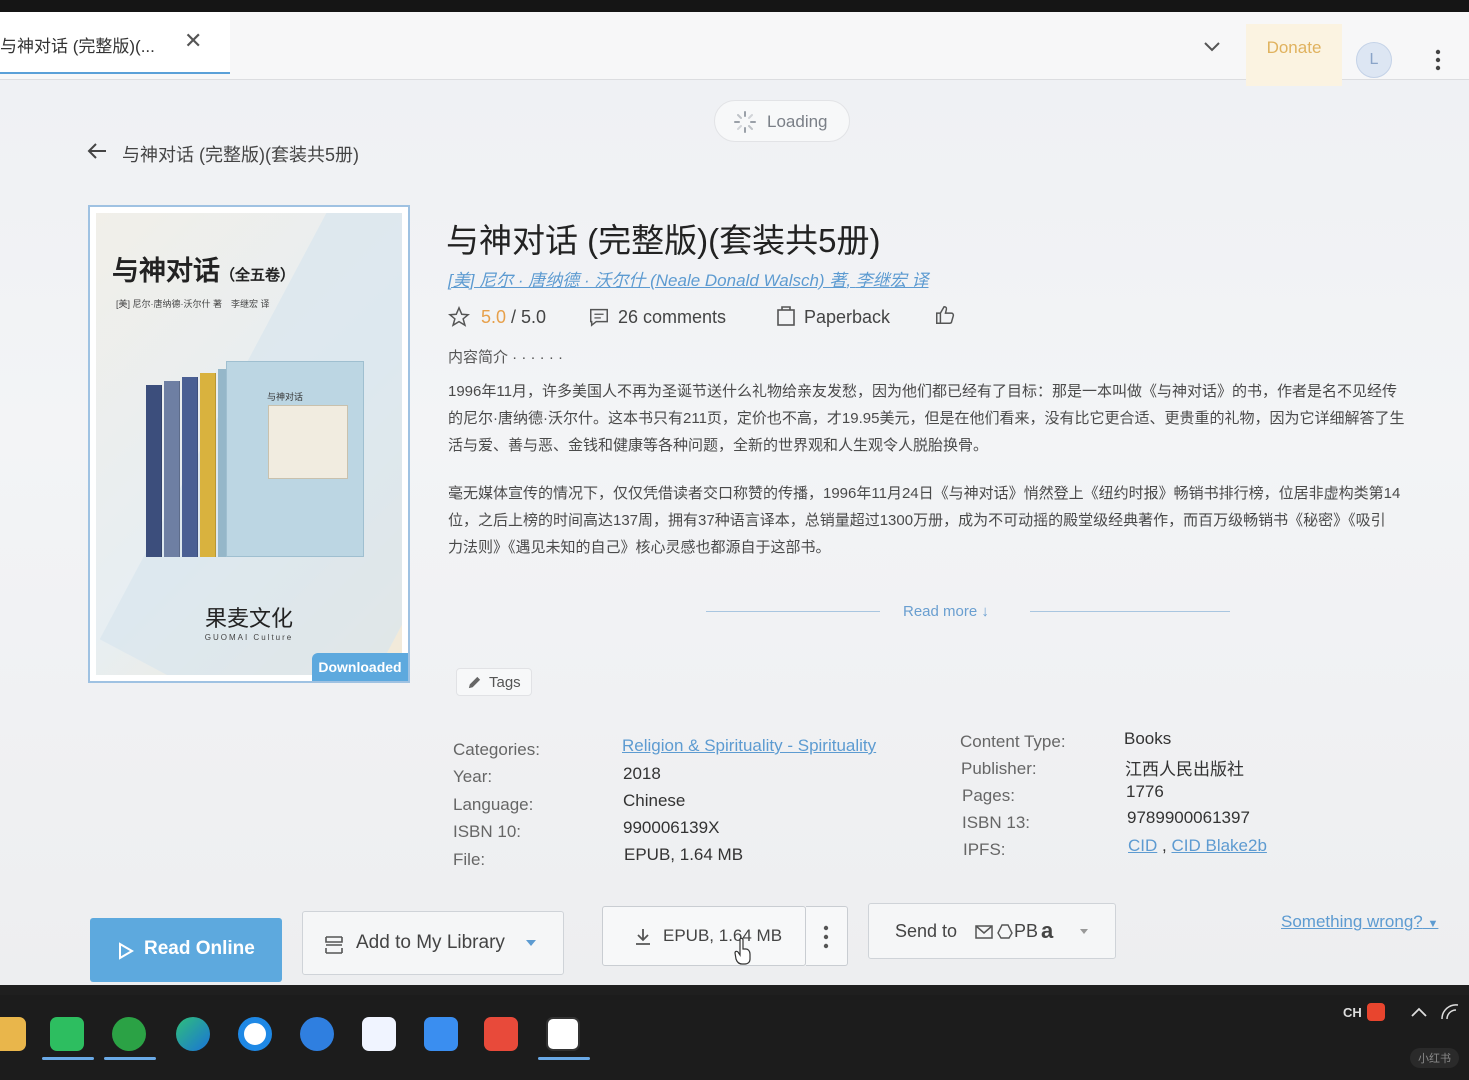 The height and width of the screenshot is (1080, 1469). What do you see at coordinates (126, 951) in the screenshot?
I see `play-icon` at bounding box center [126, 951].